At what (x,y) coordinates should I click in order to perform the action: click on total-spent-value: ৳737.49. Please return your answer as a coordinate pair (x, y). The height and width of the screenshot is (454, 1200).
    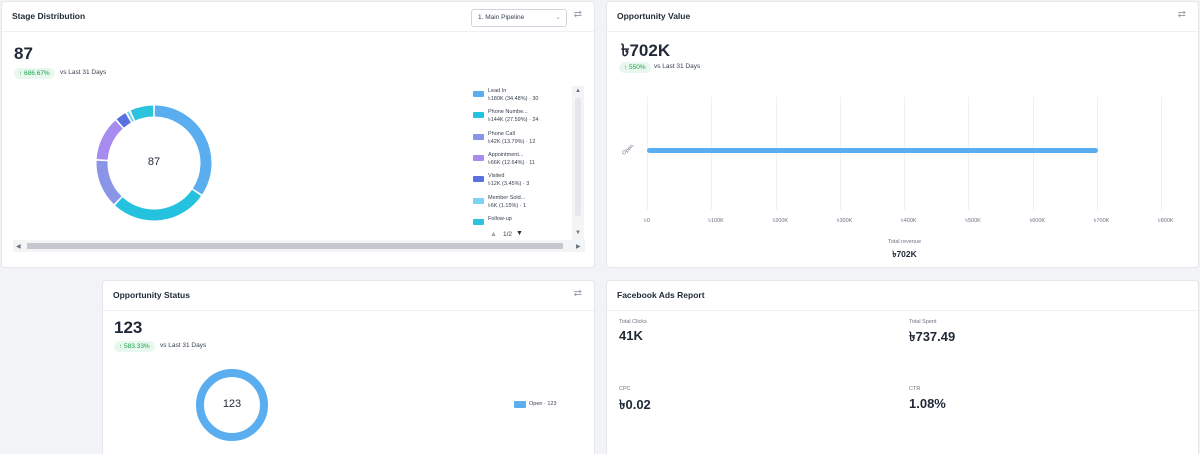
    Looking at the image, I should click on (932, 336).